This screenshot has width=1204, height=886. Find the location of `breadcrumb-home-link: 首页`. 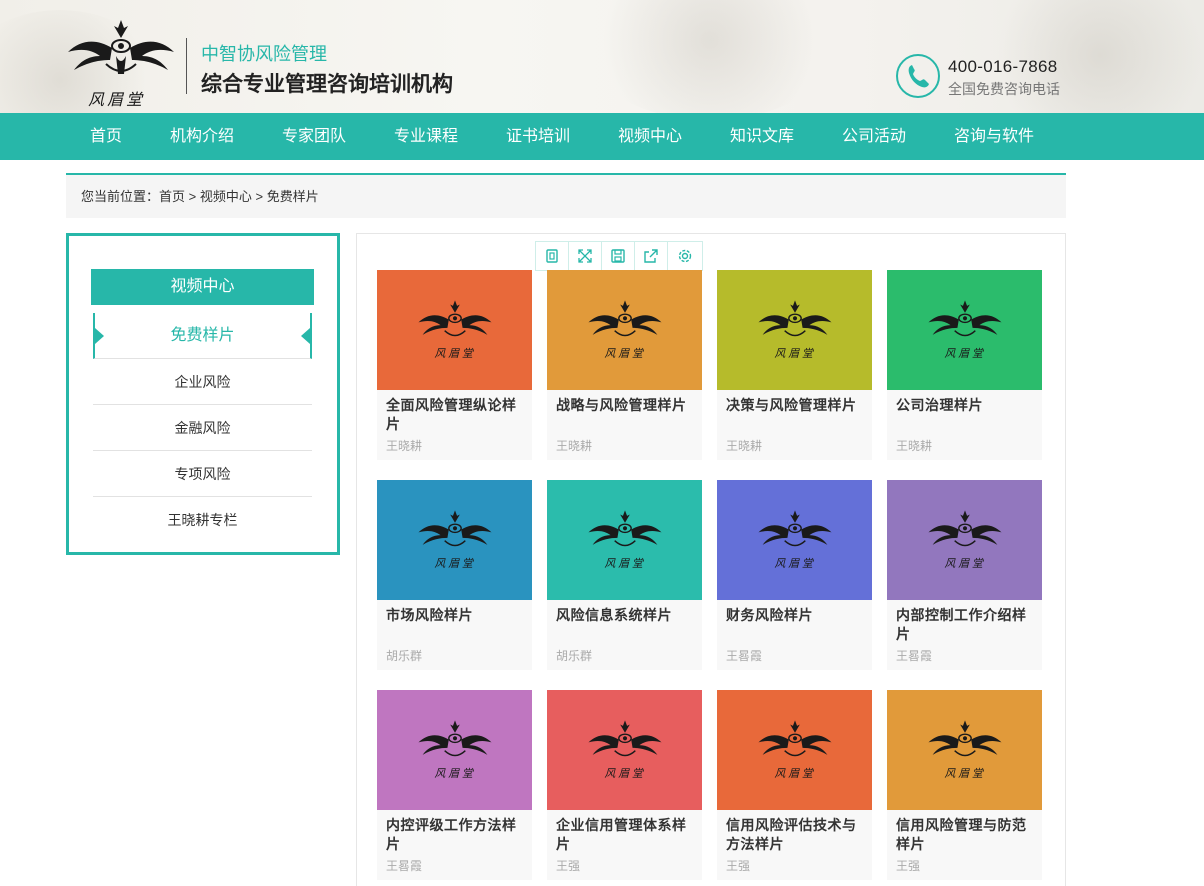

breadcrumb-home-link: 首页 is located at coordinates (172, 196).